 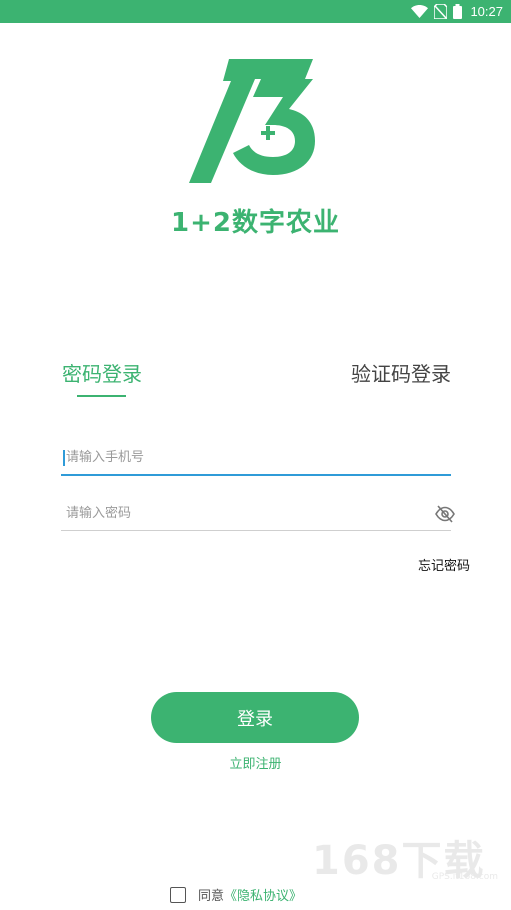 I want to click on agreement-text: 同意, so click(x=211, y=896).